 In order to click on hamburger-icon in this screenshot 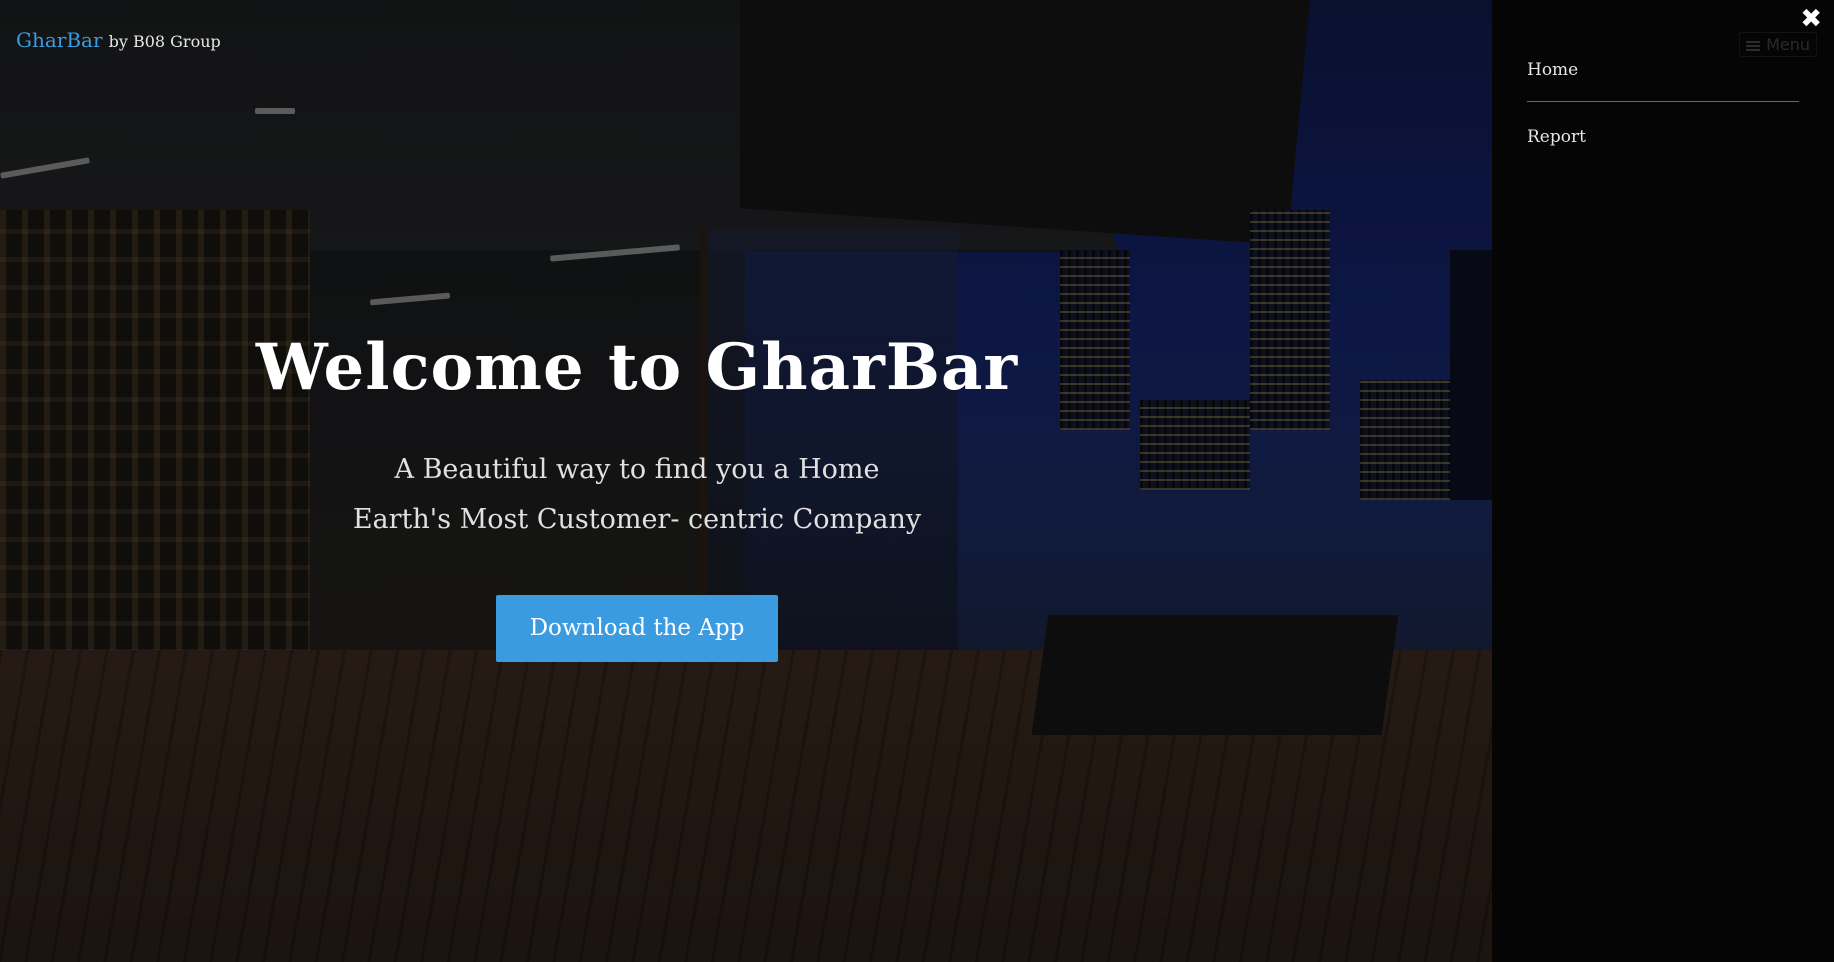, I will do `click(1753, 45)`.